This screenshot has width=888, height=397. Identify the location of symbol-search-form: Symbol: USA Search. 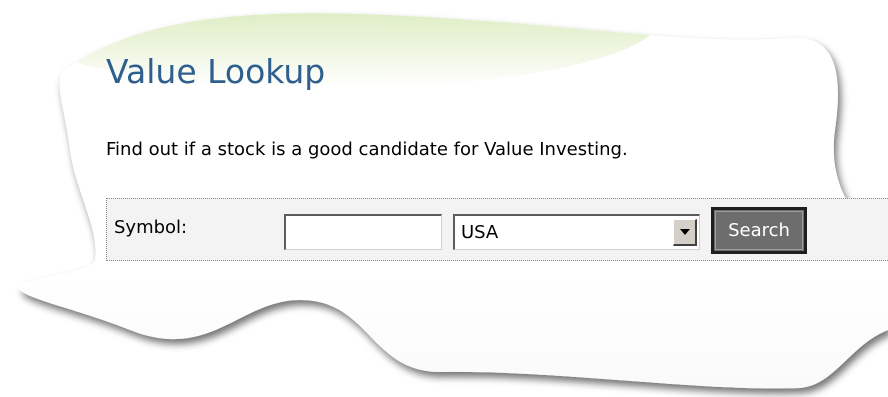
(497, 229).